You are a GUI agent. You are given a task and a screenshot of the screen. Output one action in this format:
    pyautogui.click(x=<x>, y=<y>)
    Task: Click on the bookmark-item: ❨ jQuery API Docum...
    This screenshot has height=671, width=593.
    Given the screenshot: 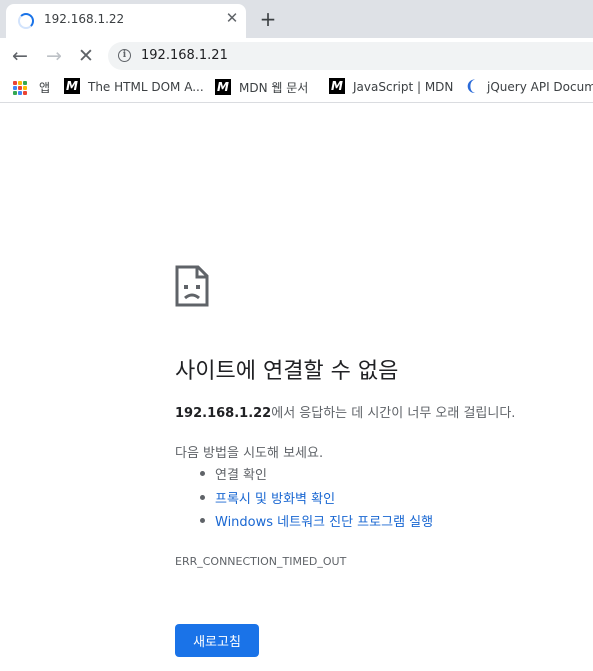 What is the action you would take?
    pyautogui.click(x=528, y=87)
    